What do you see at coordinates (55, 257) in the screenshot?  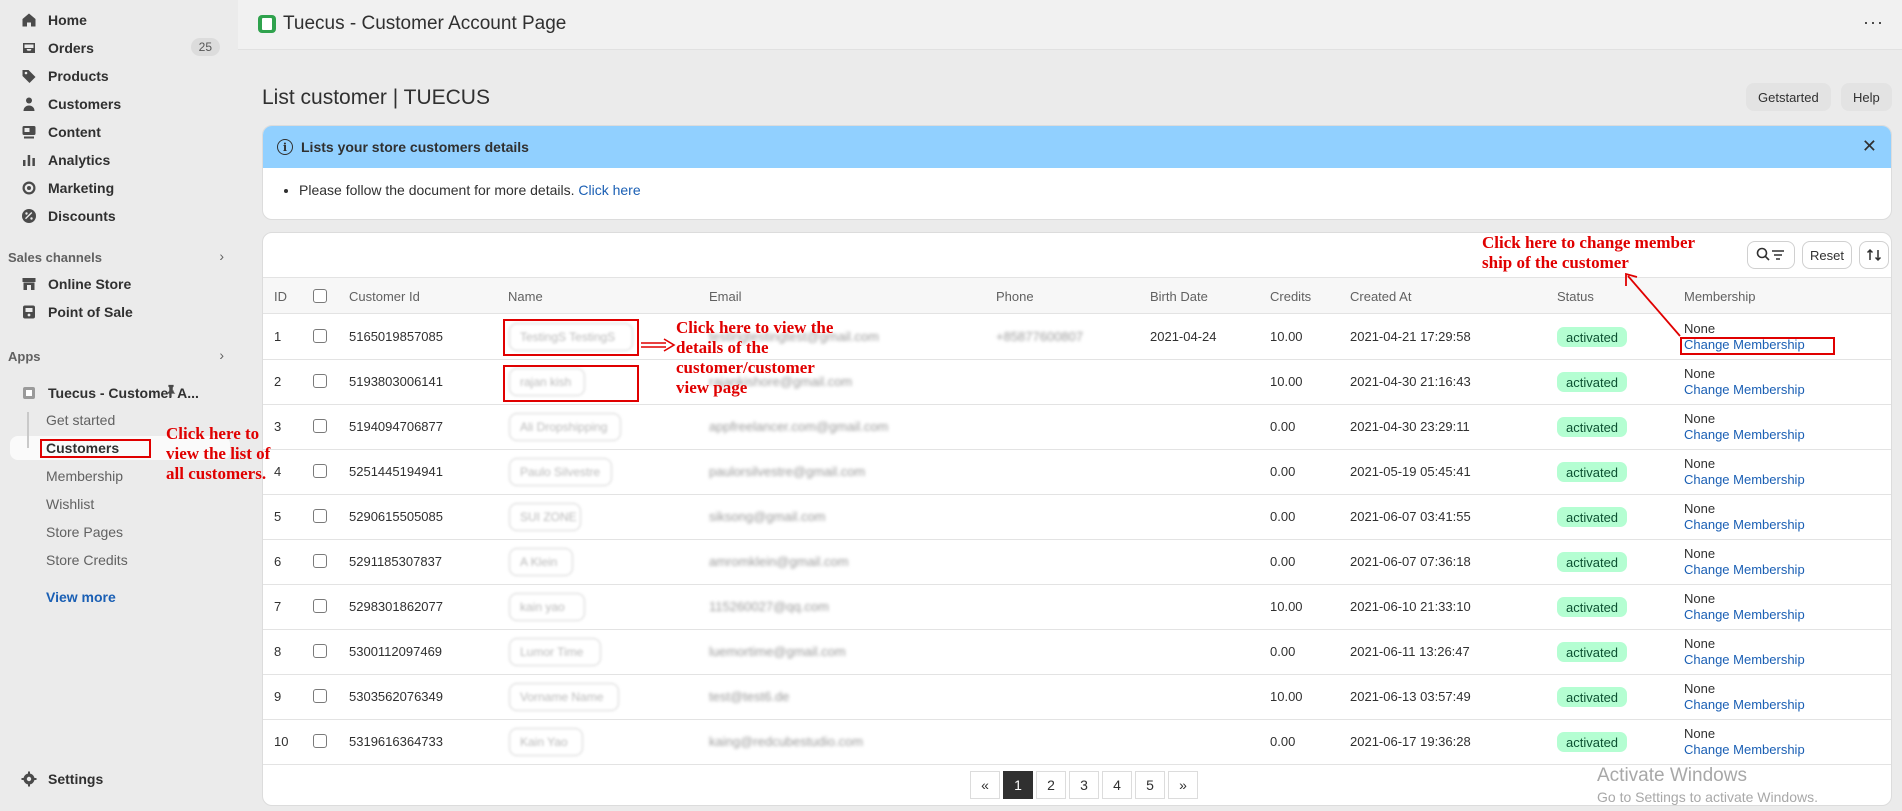 I see `sales-channels-label: Sales channels` at bounding box center [55, 257].